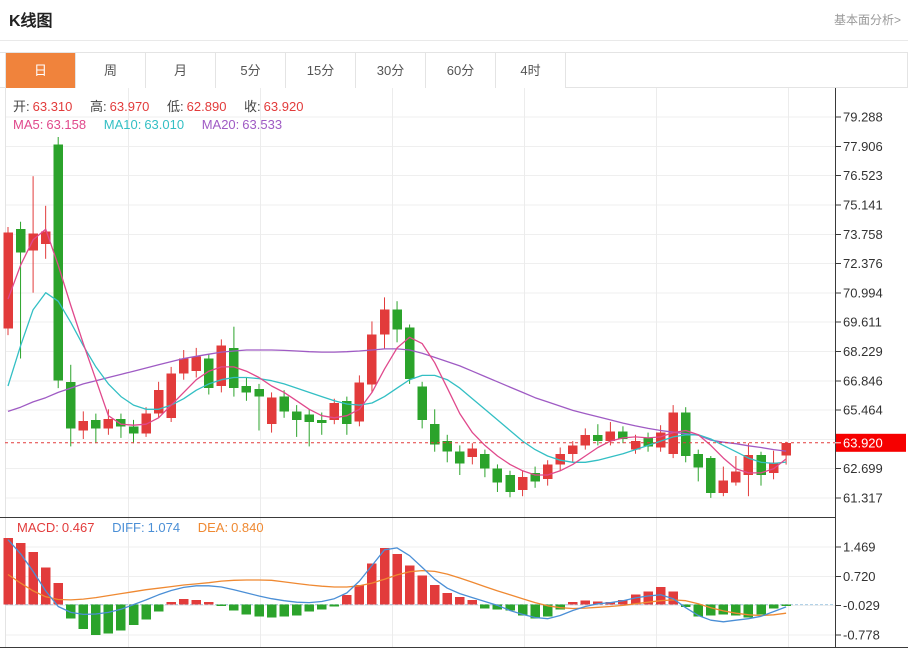 This screenshot has width=908, height=649. I want to click on svg-text: -0.029, so click(861, 605).